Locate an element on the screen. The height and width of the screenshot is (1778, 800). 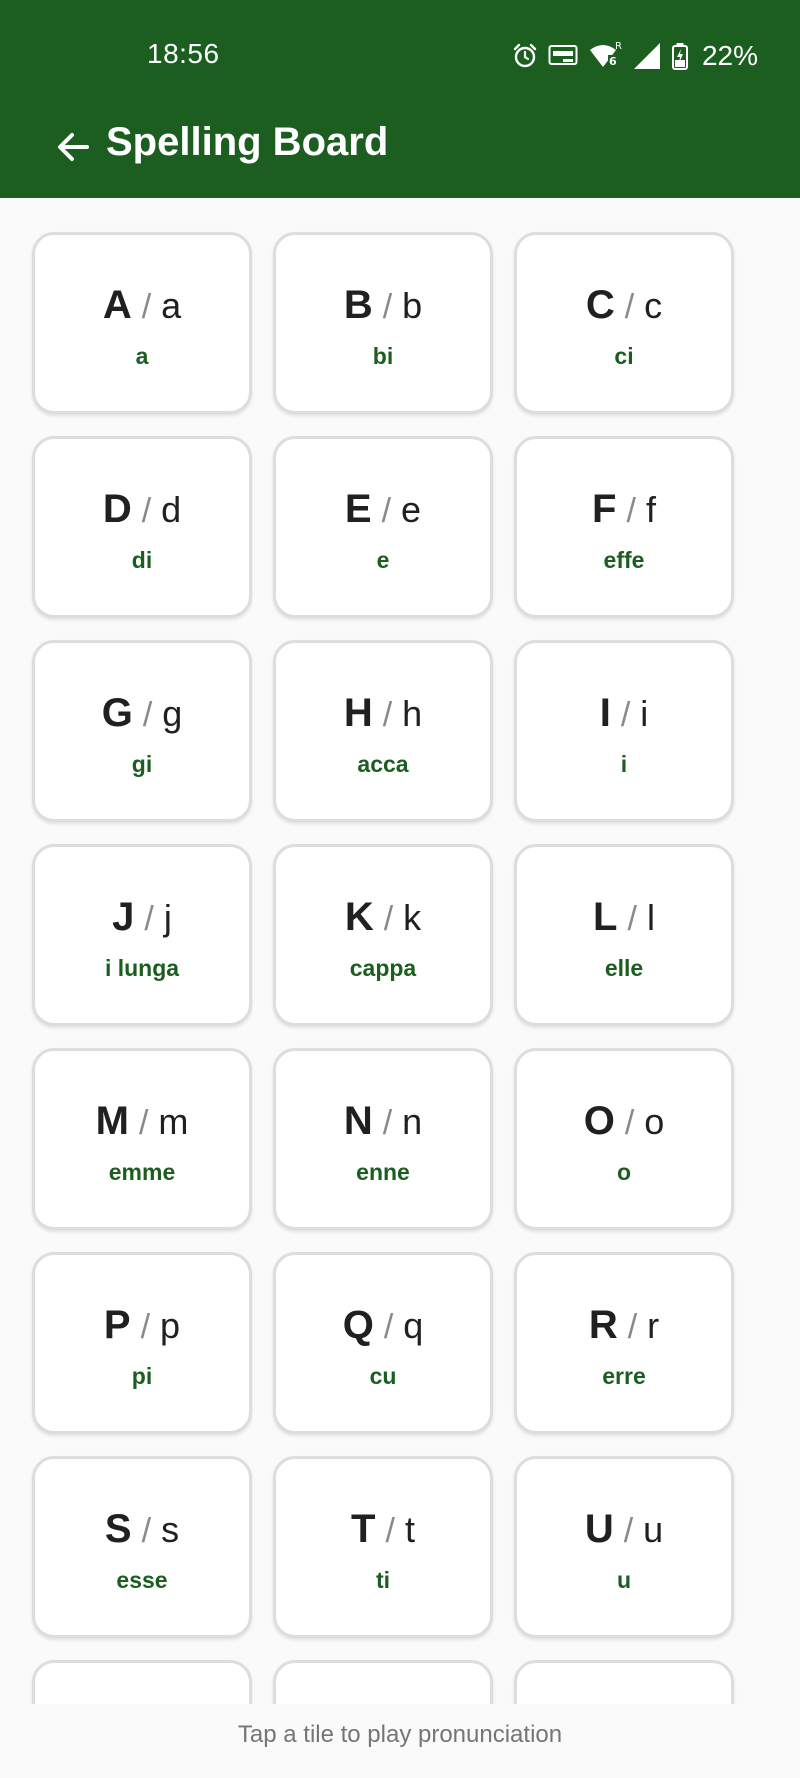
lowercase-letter: a is located at coordinates (171, 305).